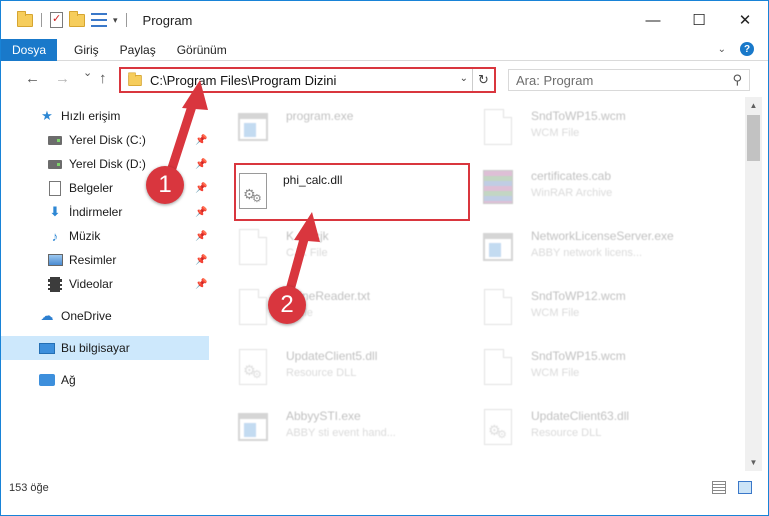 This screenshot has width=769, height=516. What do you see at coordinates (498, 187) in the screenshot?
I see `archive-icon` at bounding box center [498, 187].